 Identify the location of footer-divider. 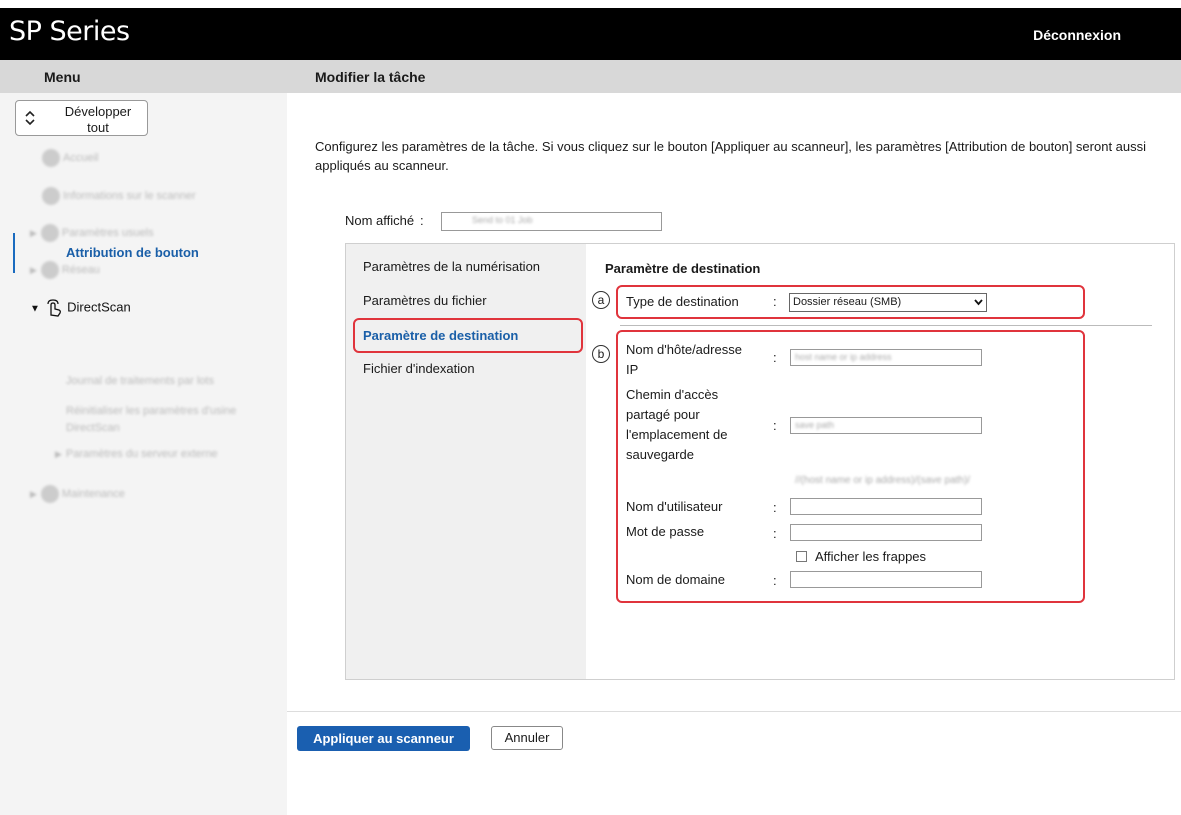
(734, 711).